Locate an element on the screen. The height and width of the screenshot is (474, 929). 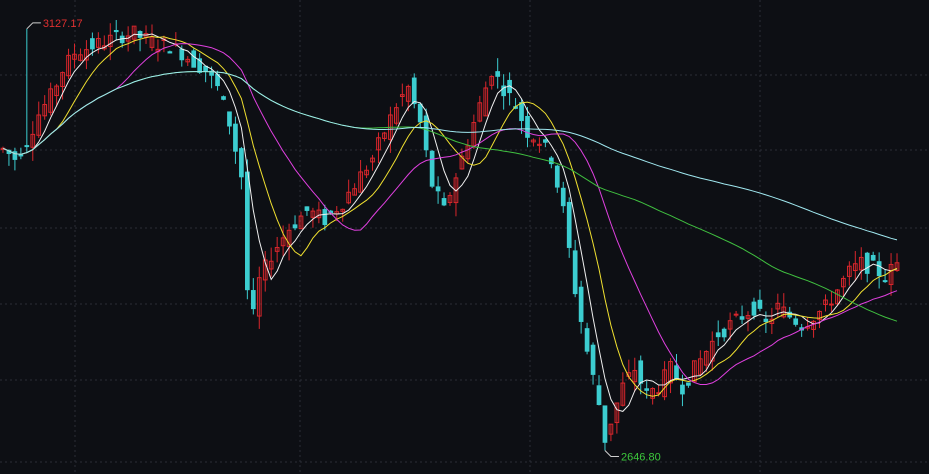
high-price-label: 3127.17 is located at coordinates (63, 24).